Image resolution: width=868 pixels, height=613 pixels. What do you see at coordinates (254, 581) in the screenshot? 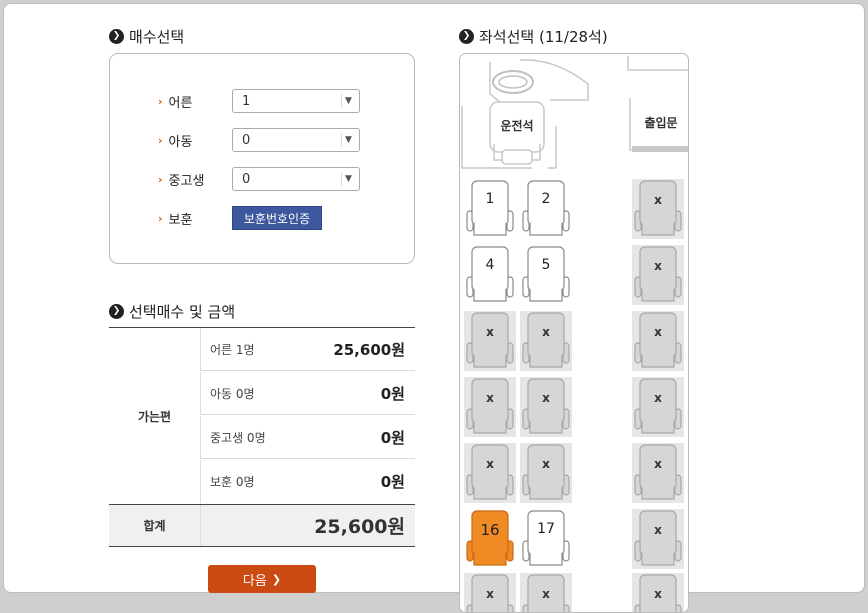
I see `next-button-label: 다음` at bounding box center [254, 581].